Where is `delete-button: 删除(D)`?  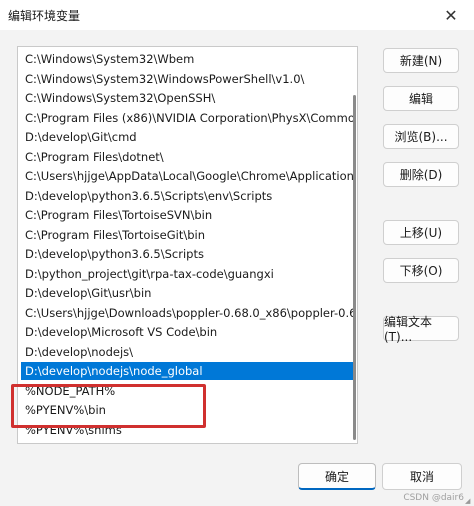
delete-button: 删除(D) is located at coordinates (421, 174).